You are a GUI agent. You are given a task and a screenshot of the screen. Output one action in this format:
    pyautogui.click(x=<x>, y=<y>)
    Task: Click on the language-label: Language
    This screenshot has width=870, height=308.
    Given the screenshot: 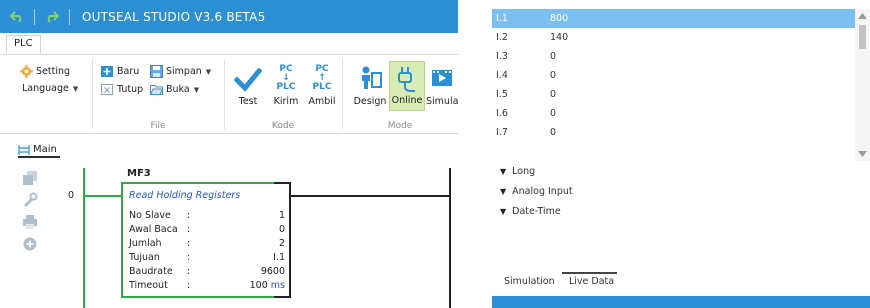 What is the action you would take?
    pyautogui.click(x=45, y=88)
    